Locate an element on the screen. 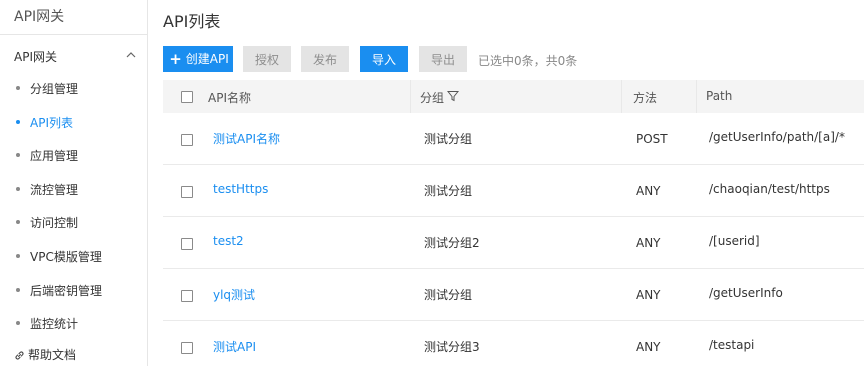 The image size is (864, 366). table-row: testHttps 测试分组 ANY /chaoqian/test/https is located at coordinates (513, 191).